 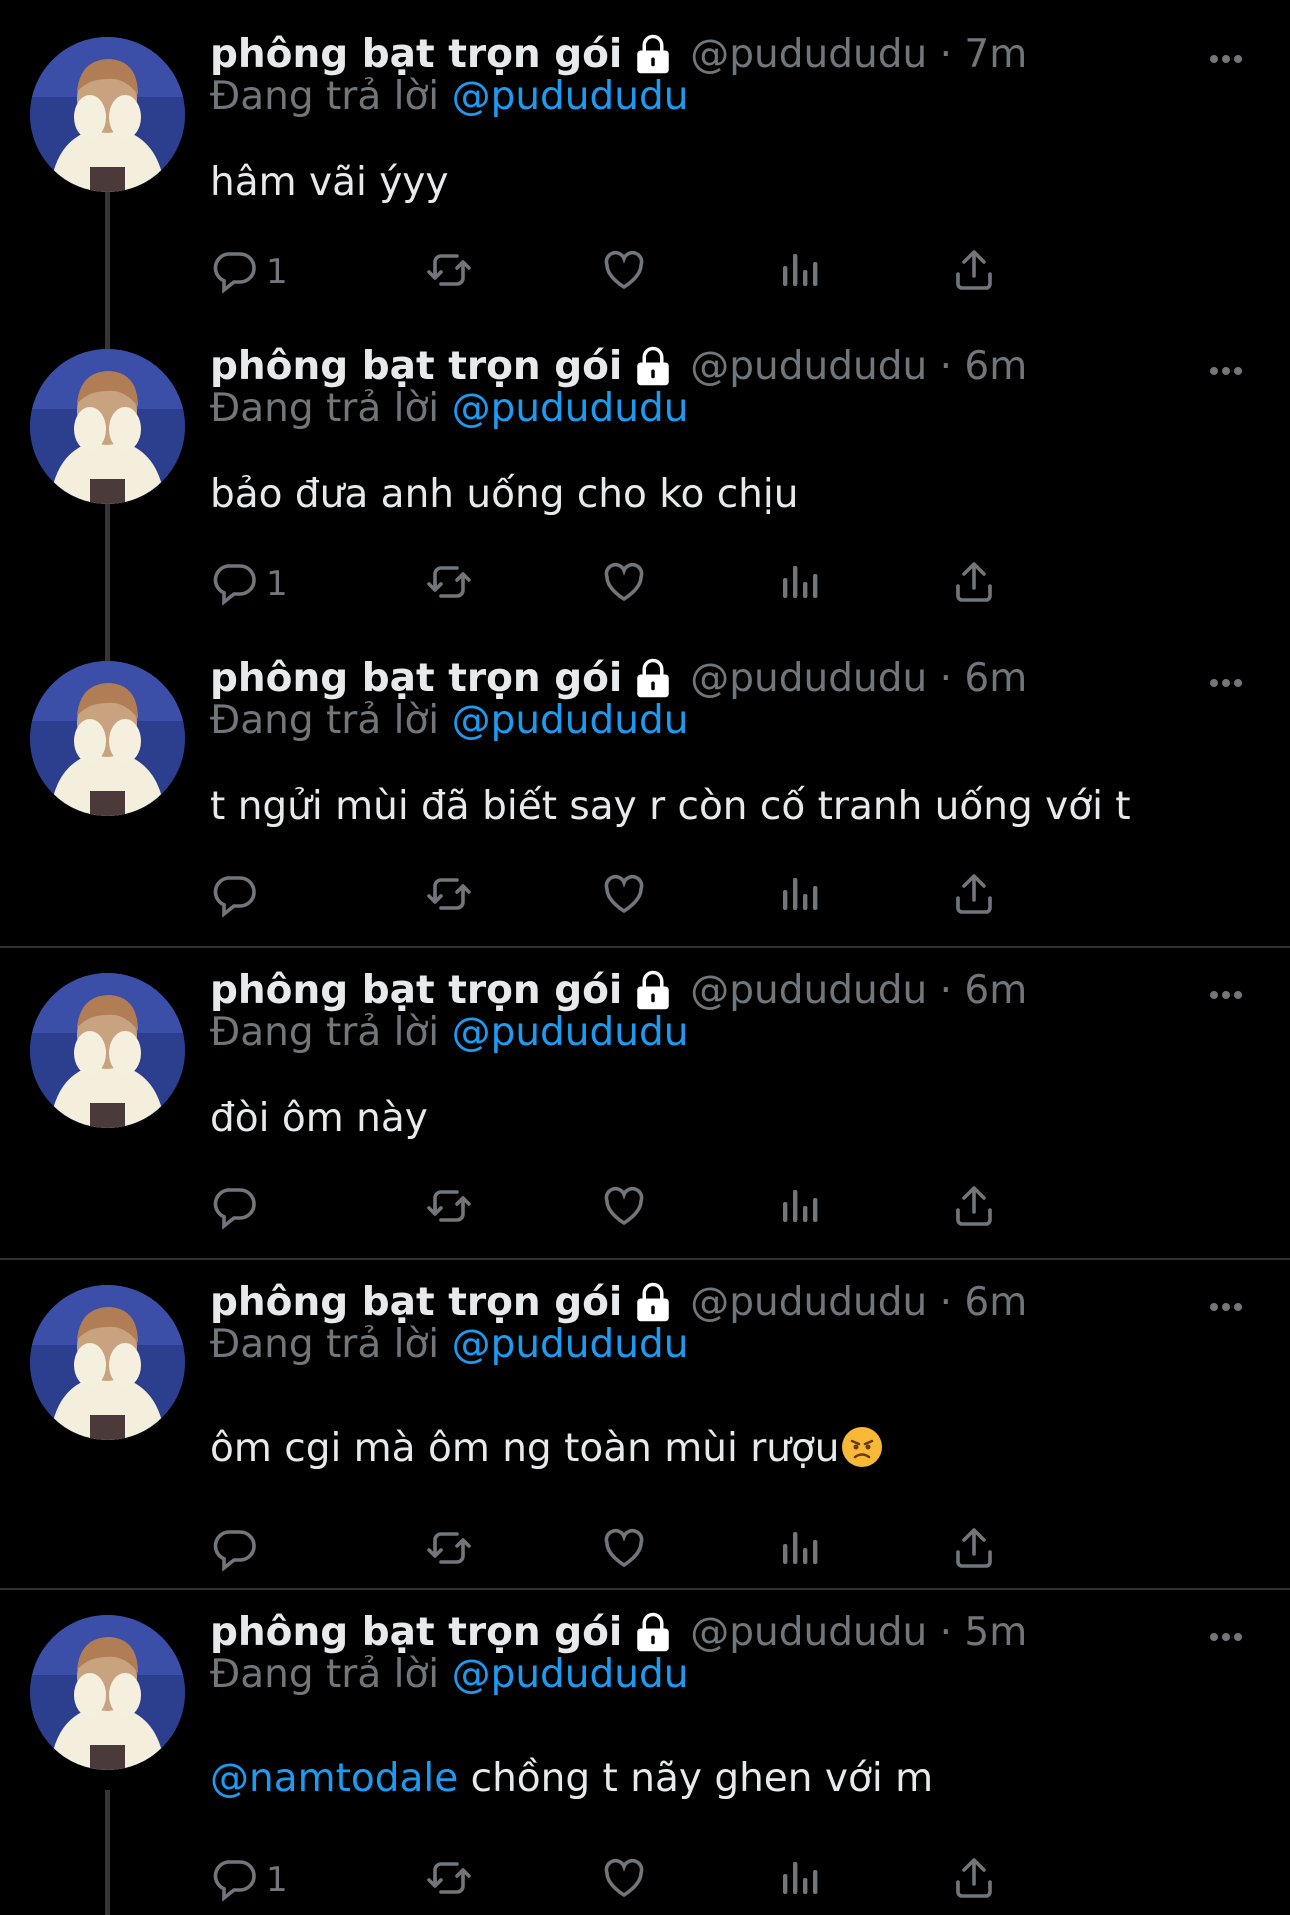 I want to click on replying-to: Đang trả lời @pudududu, so click(x=449, y=408).